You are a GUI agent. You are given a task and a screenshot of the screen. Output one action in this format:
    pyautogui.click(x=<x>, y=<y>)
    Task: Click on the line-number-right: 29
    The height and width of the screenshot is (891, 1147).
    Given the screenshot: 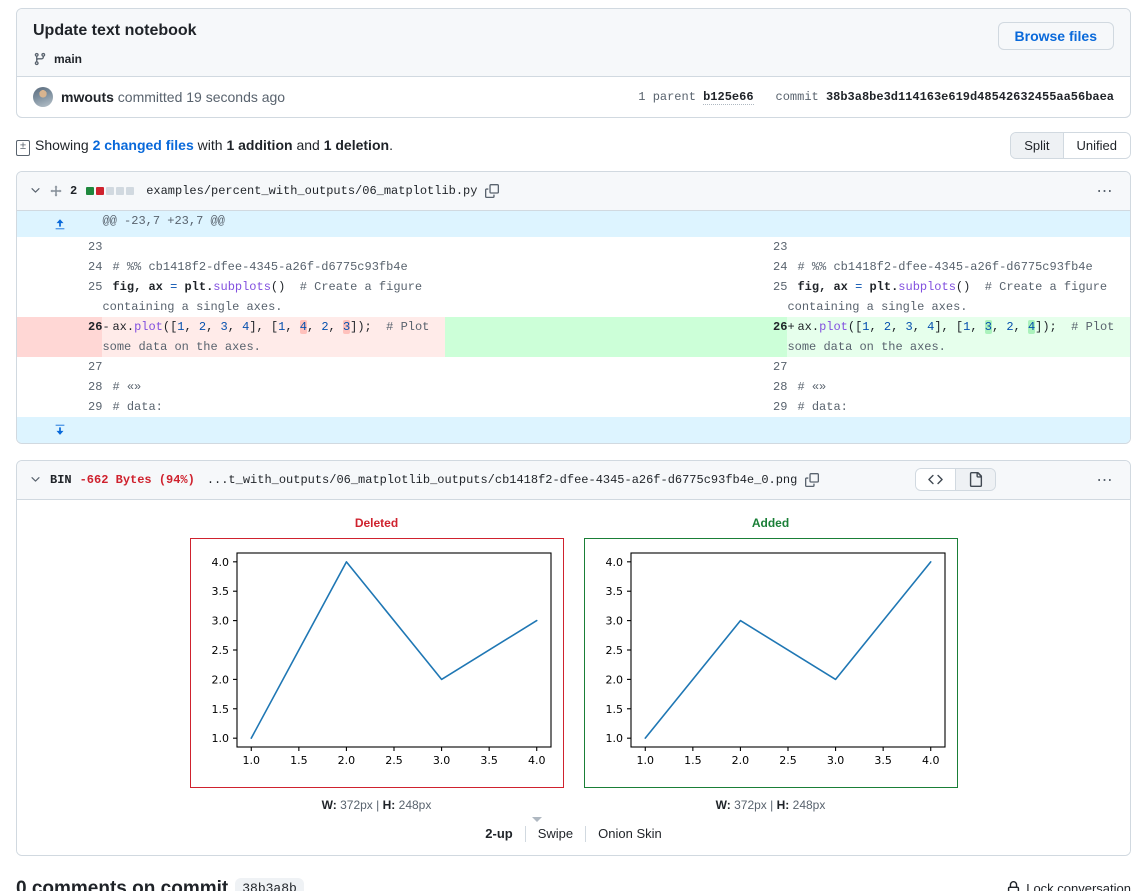 What is the action you would take?
    pyautogui.click(x=616, y=407)
    